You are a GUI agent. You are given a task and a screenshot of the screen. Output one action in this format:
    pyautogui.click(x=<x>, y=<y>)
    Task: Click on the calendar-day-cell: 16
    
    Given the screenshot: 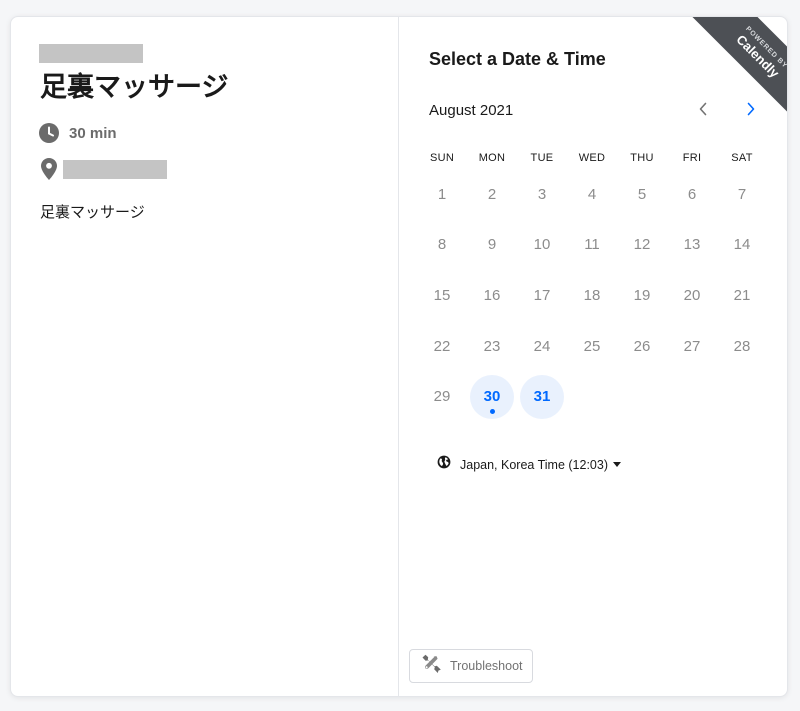 What is the action you would take?
    pyautogui.click(x=492, y=295)
    